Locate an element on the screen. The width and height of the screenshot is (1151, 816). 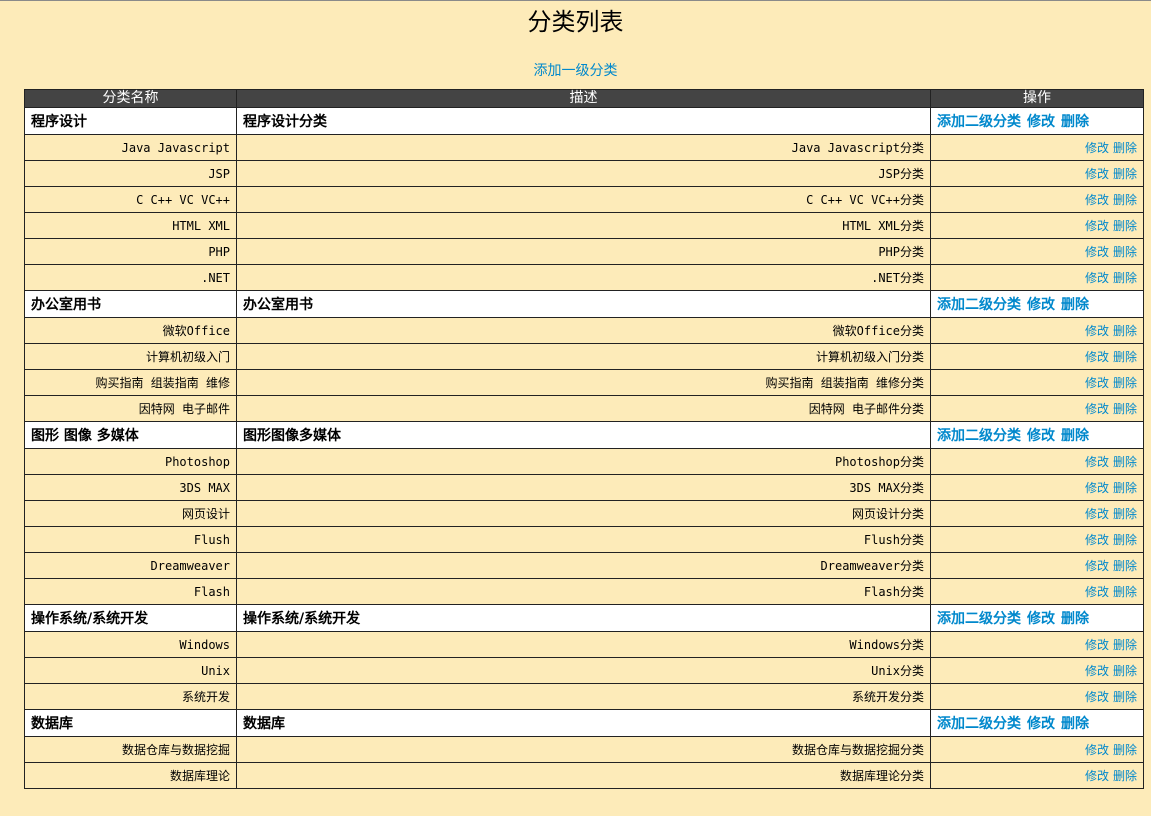
category-description: 计算机初级入门分类 is located at coordinates (583, 356).